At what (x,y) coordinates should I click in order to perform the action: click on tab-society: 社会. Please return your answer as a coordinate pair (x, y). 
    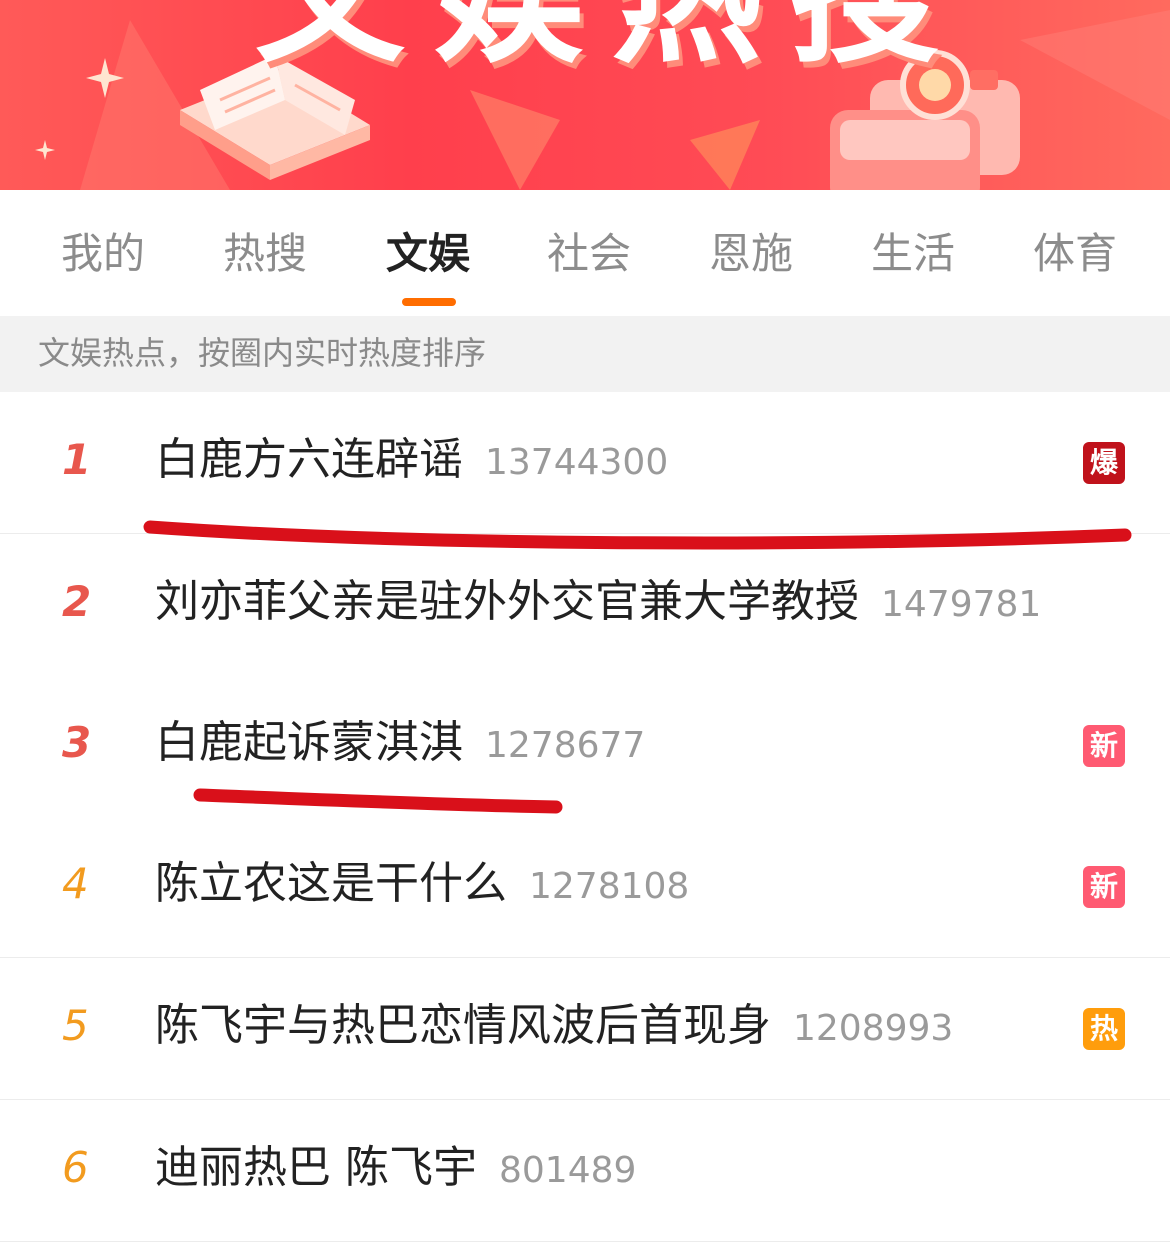
    Looking at the image, I should click on (589, 254).